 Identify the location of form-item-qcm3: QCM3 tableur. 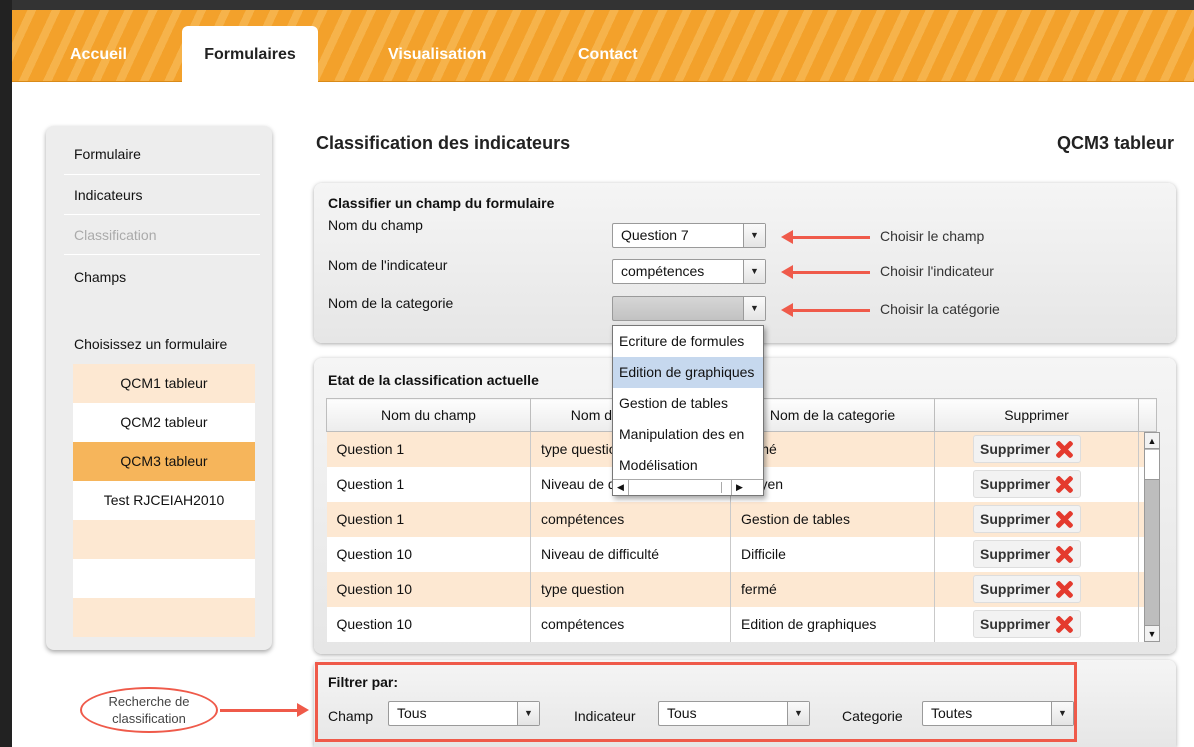
(164, 461).